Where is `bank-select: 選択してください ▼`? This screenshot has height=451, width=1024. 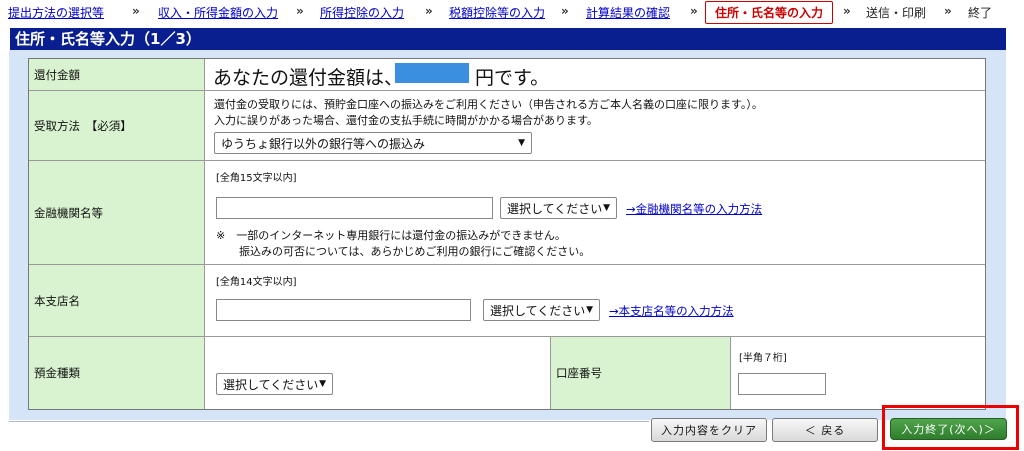
bank-select: 選択してください ▼ is located at coordinates (558, 208).